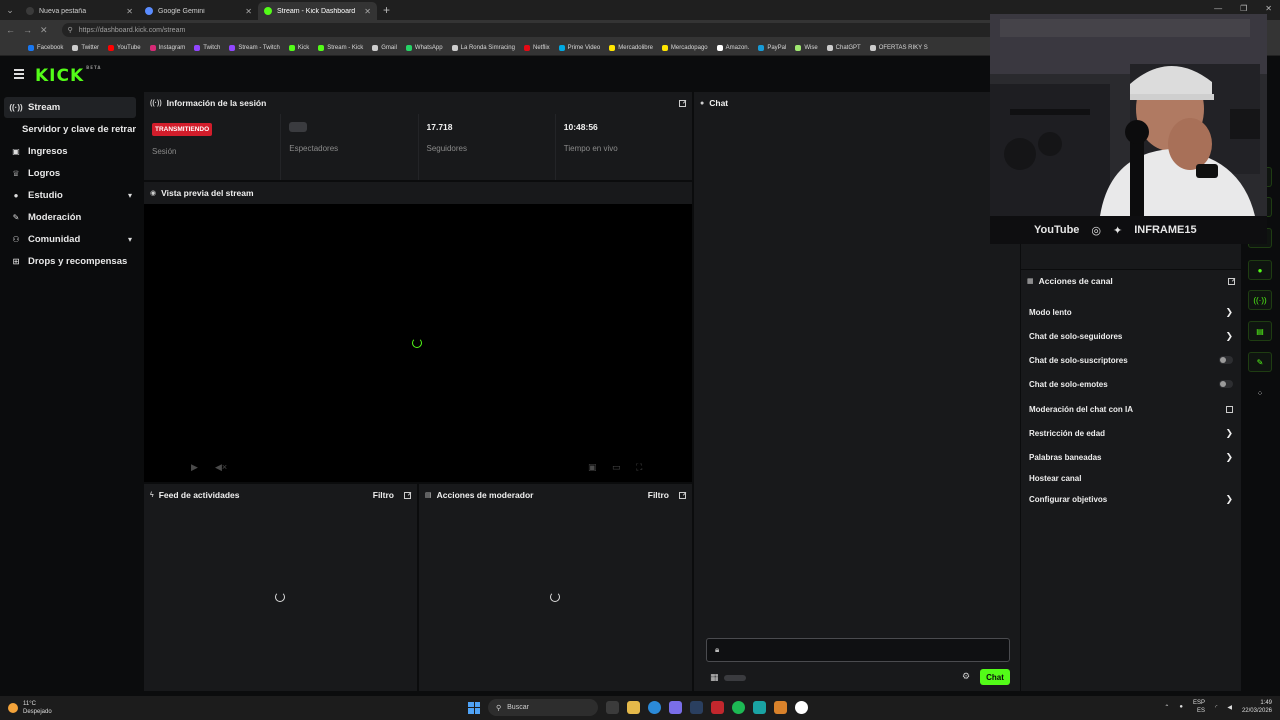 The height and width of the screenshot is (720, 1280). Describe the element at coordinates (616, 467) in the screenshot. I see `theater-icon: ▭` at that location.